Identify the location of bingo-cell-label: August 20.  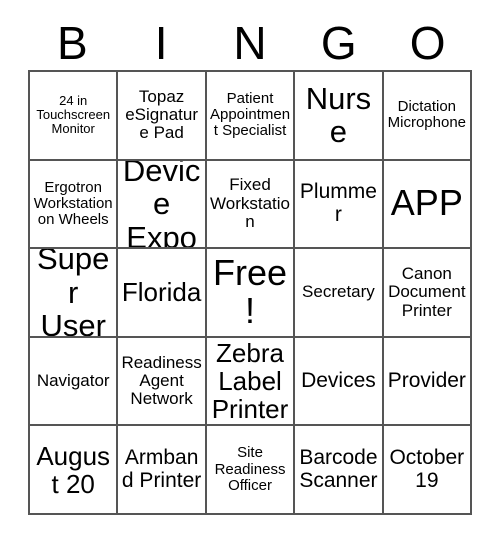
(73, 469).